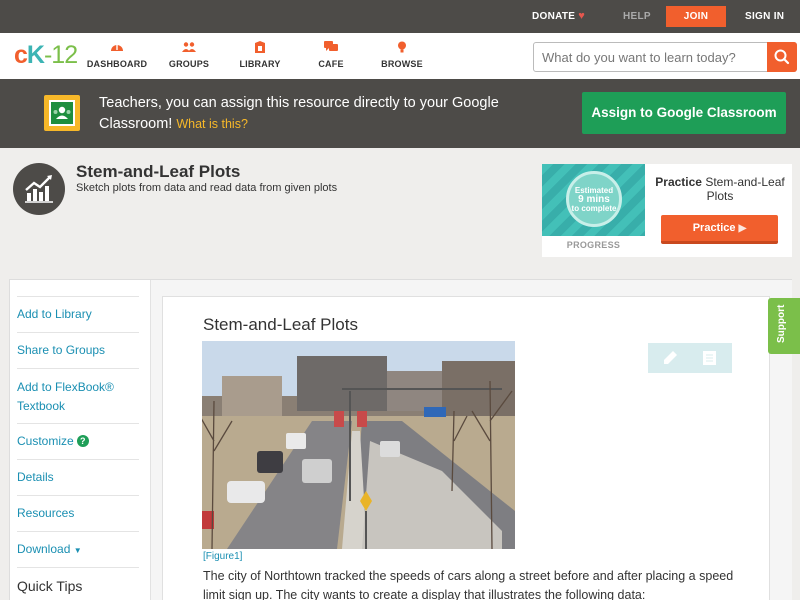 The height and width of the screenshot is (600, 800). I want to click on sign-in-link: SIGN IN, so click(764, 16).